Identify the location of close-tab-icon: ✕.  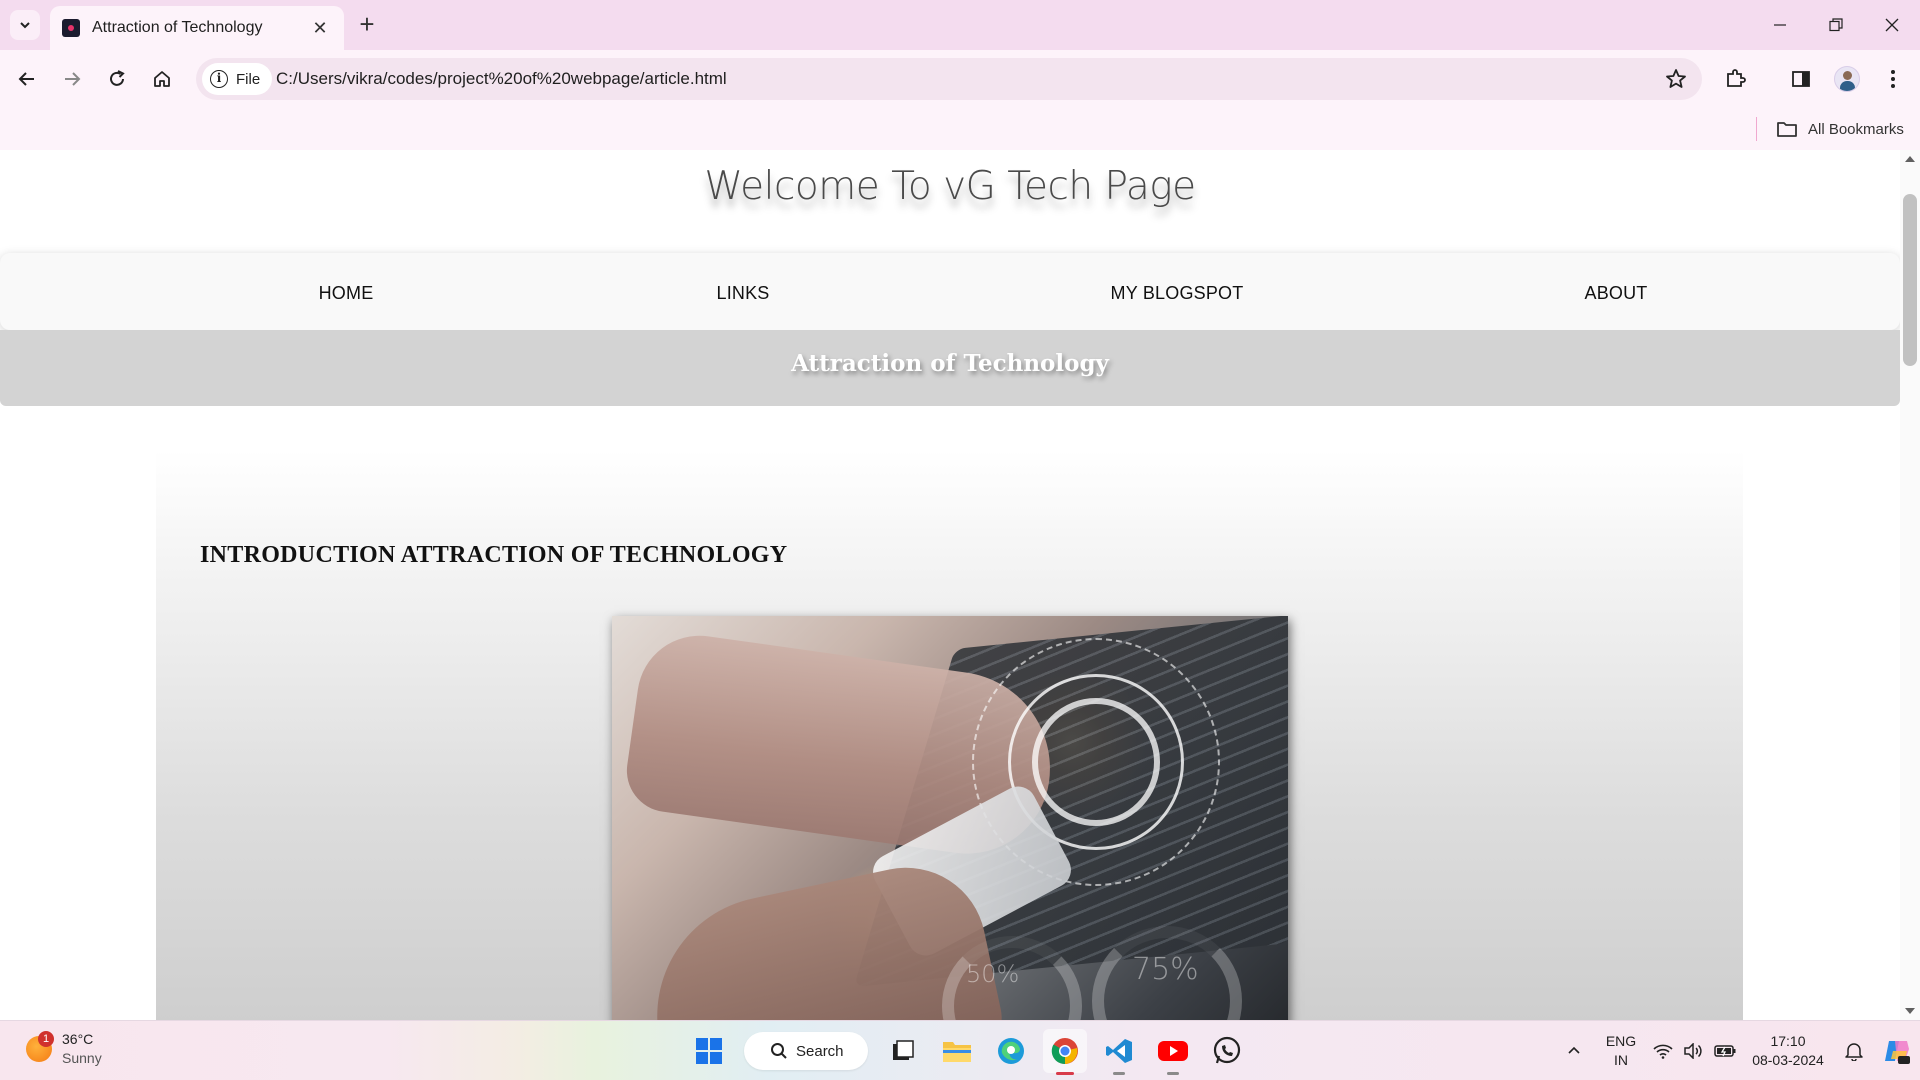
(320, 28).